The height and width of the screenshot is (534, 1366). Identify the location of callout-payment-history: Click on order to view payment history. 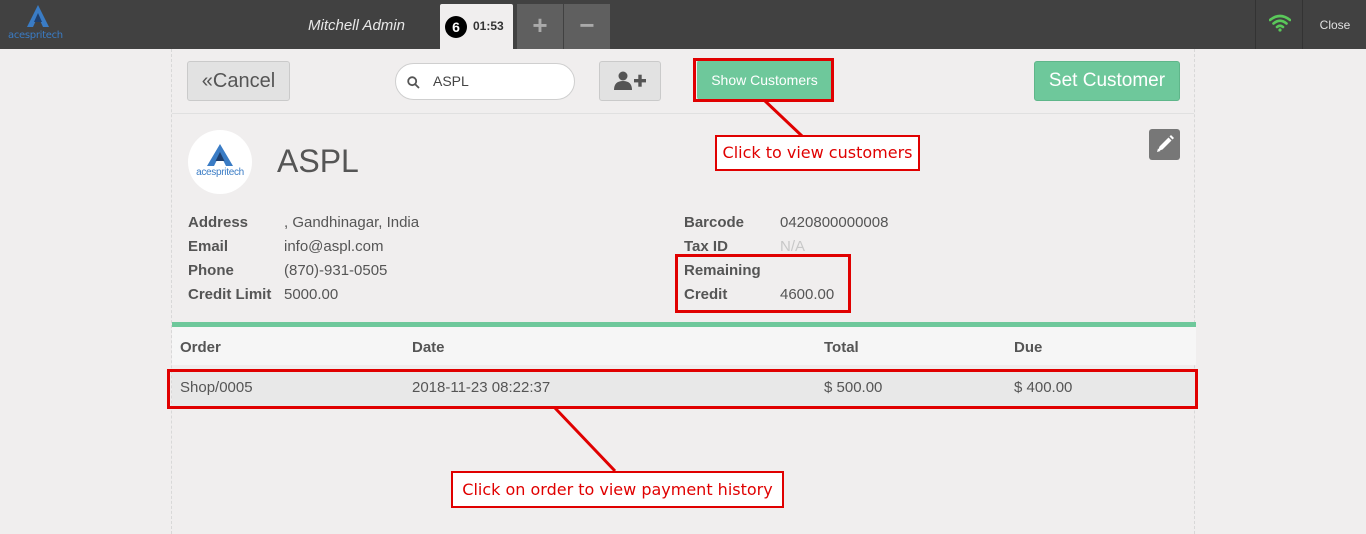
(617, 489).